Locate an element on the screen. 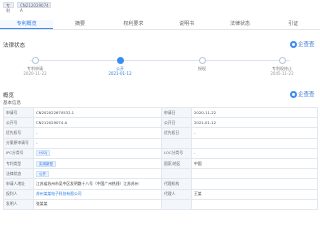  field-label: 优先权日 is located at coordinates (176, 133).